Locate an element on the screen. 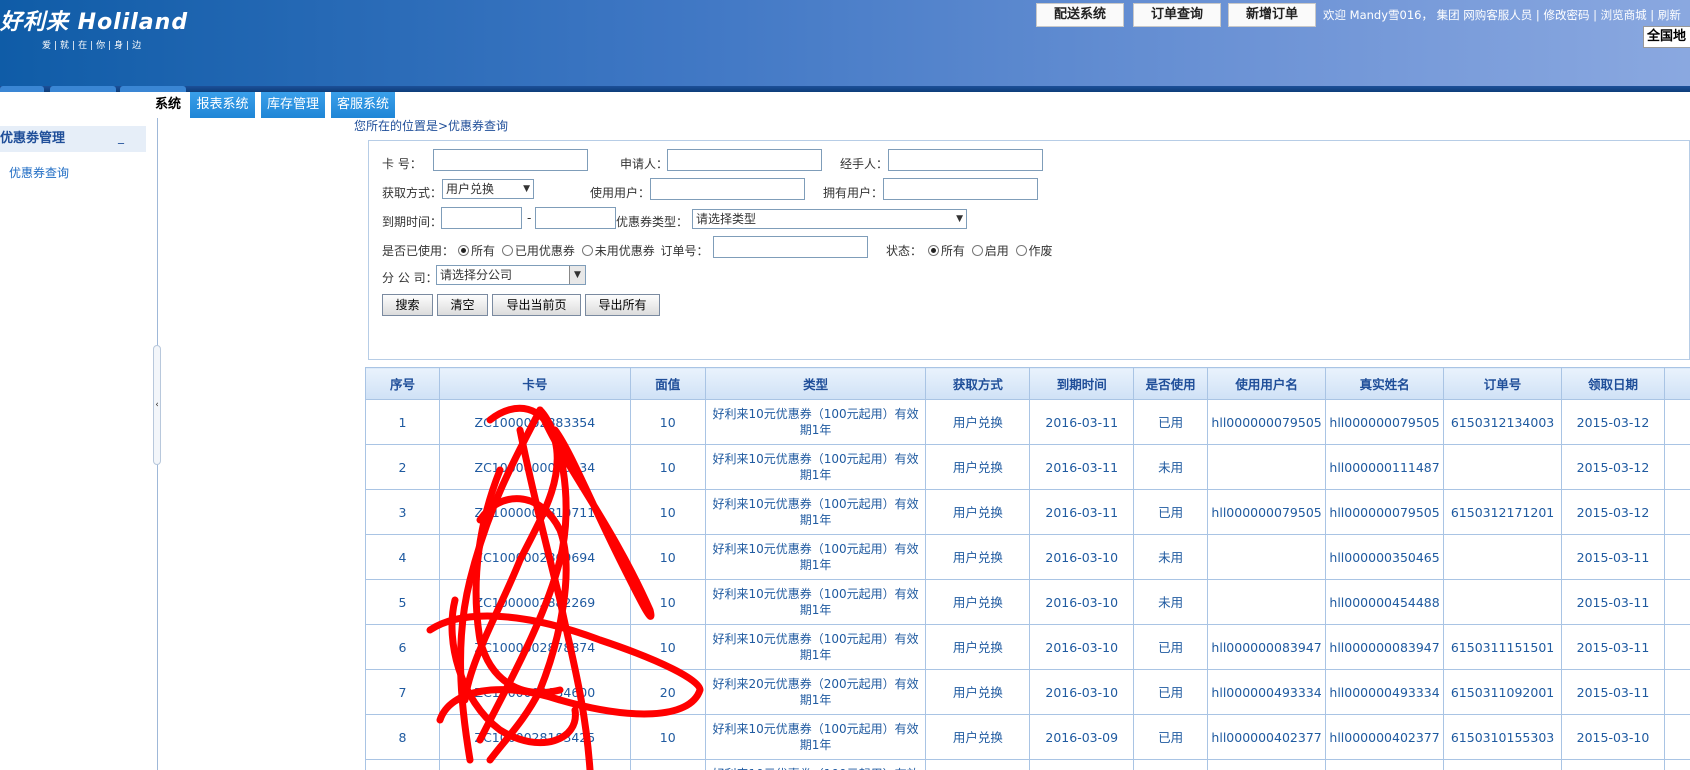 The height and width of the screenshot is (770, 1690). own-user-input is located at coordinates (960, 189).